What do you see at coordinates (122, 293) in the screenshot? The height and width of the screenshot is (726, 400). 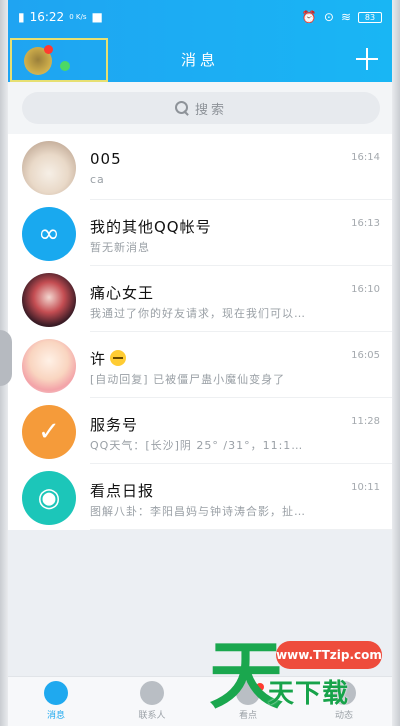 I see `conversation-name: 痛心女王` at bounding box center [122, 293].